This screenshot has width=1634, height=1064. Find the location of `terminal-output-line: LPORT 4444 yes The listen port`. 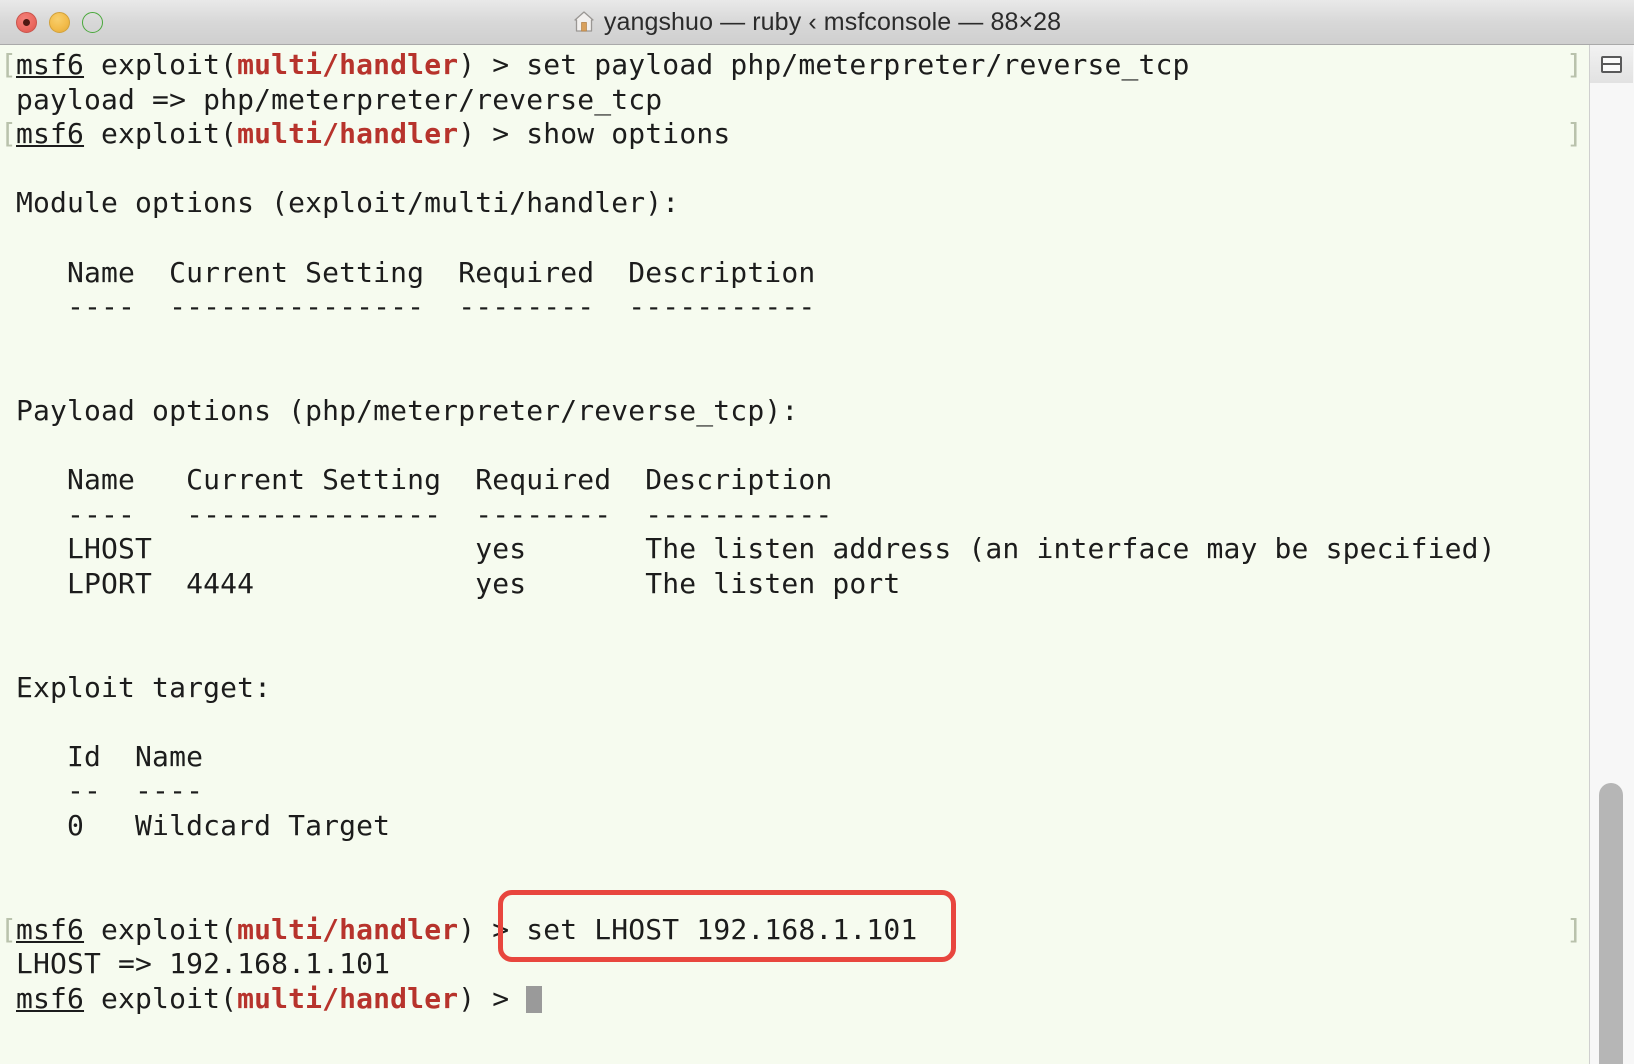

terminal-output-line: LPORT 4444 yes The listen port is located at coordinates (798, 584).